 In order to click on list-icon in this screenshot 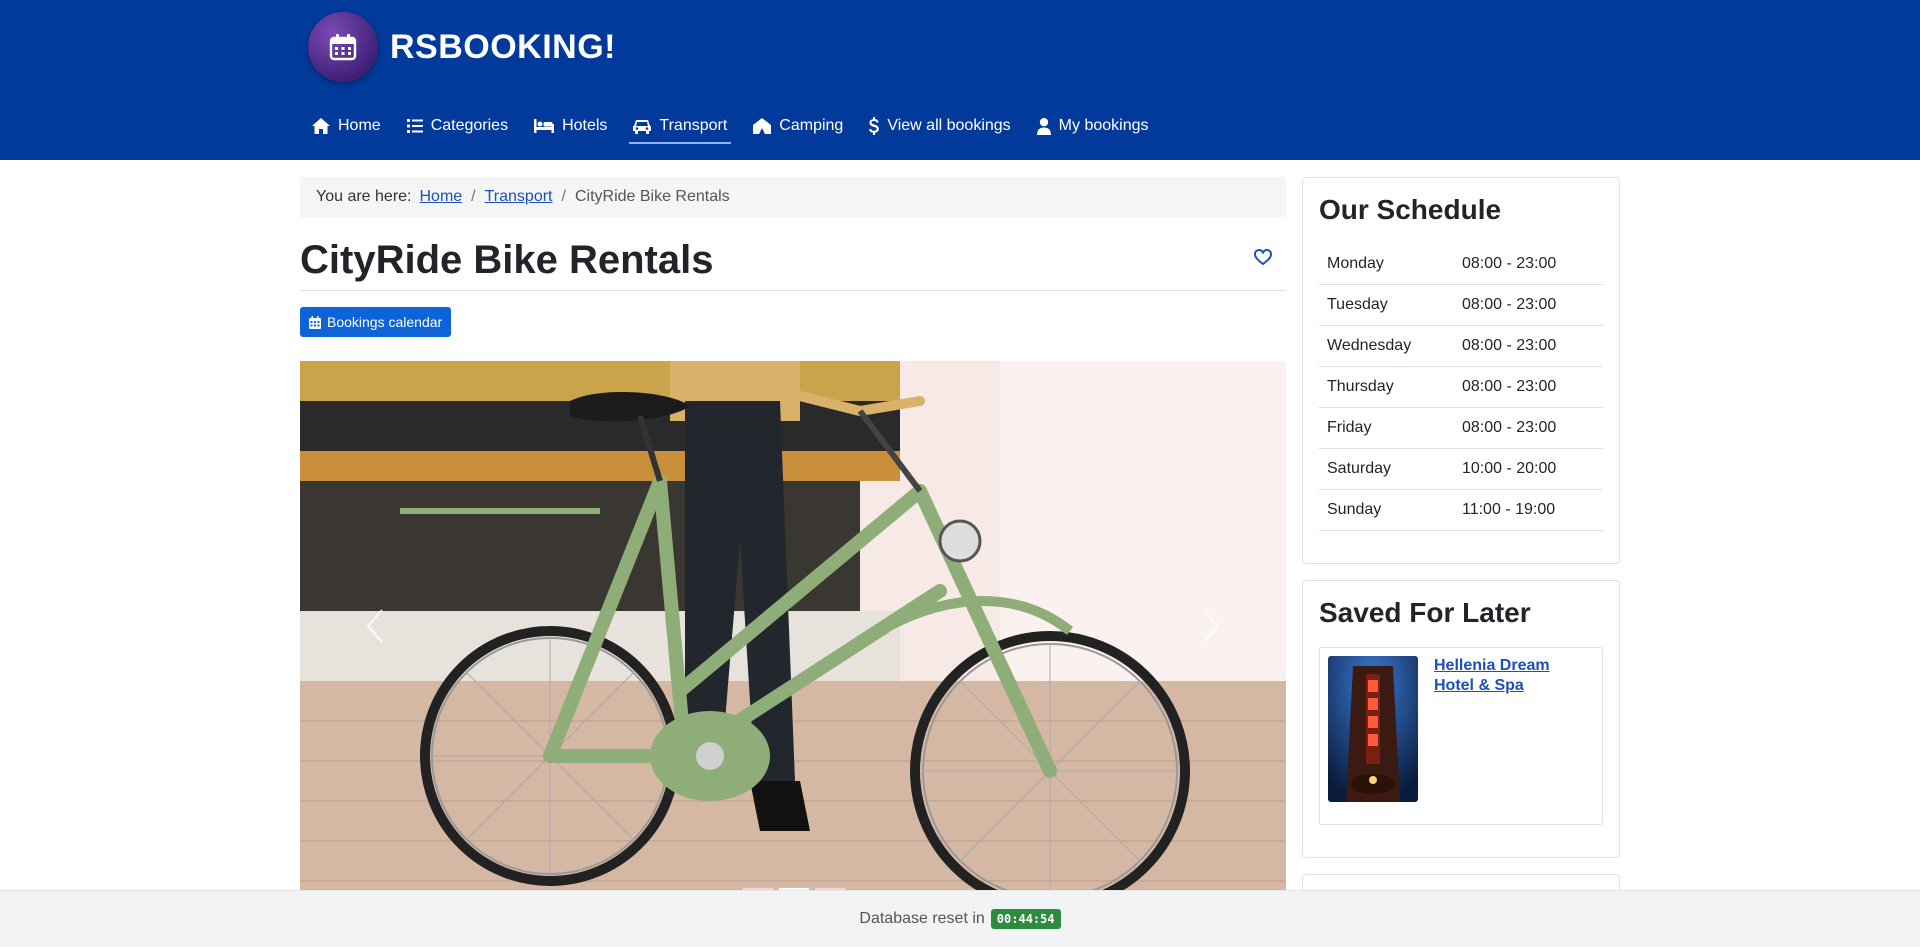, I will do `click(414, 126)`.